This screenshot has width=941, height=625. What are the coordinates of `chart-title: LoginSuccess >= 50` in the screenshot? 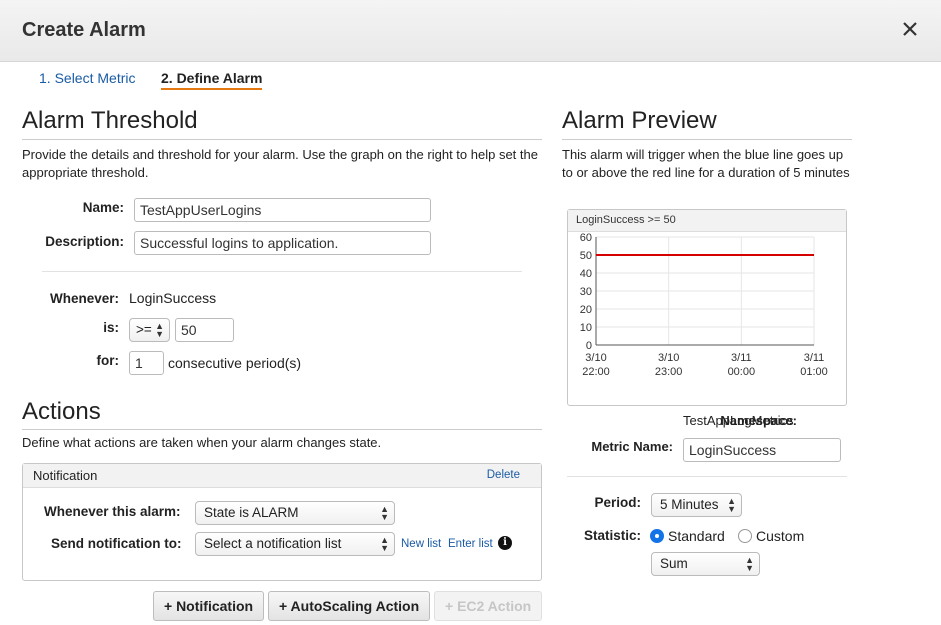 It's located at (626, 220).